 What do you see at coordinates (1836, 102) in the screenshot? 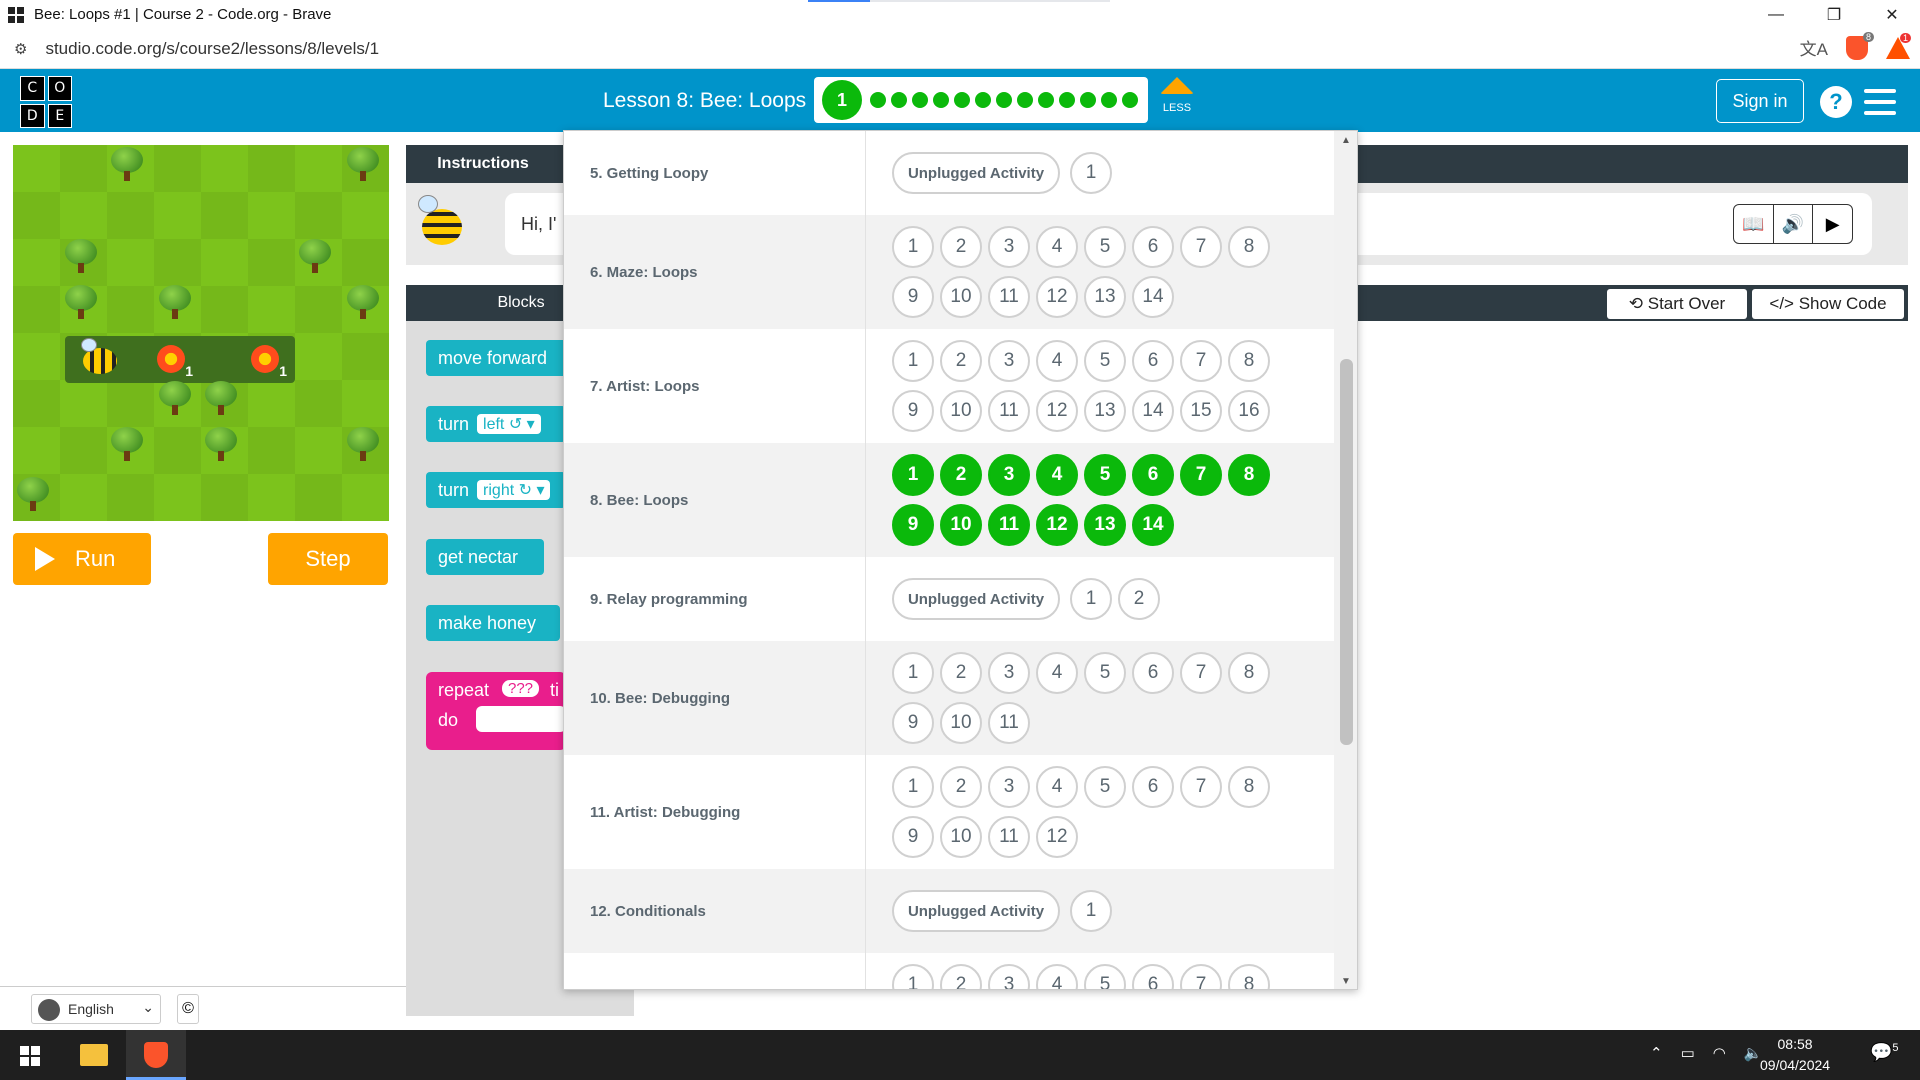
I see `help-icon: ?` at bounding box center [1836, 102].